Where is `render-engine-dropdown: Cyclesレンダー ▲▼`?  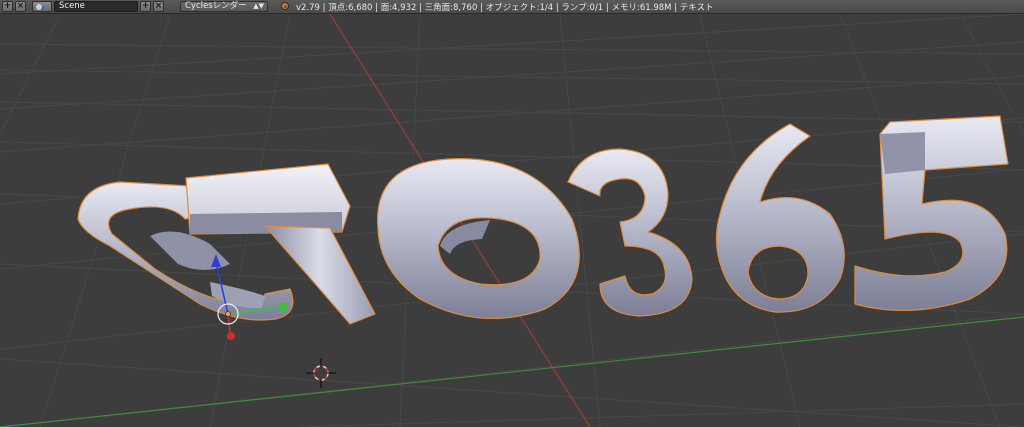
render-engine-dropdown: Cyclesレンダー ▲▼ is located at coordinates (224, 6).